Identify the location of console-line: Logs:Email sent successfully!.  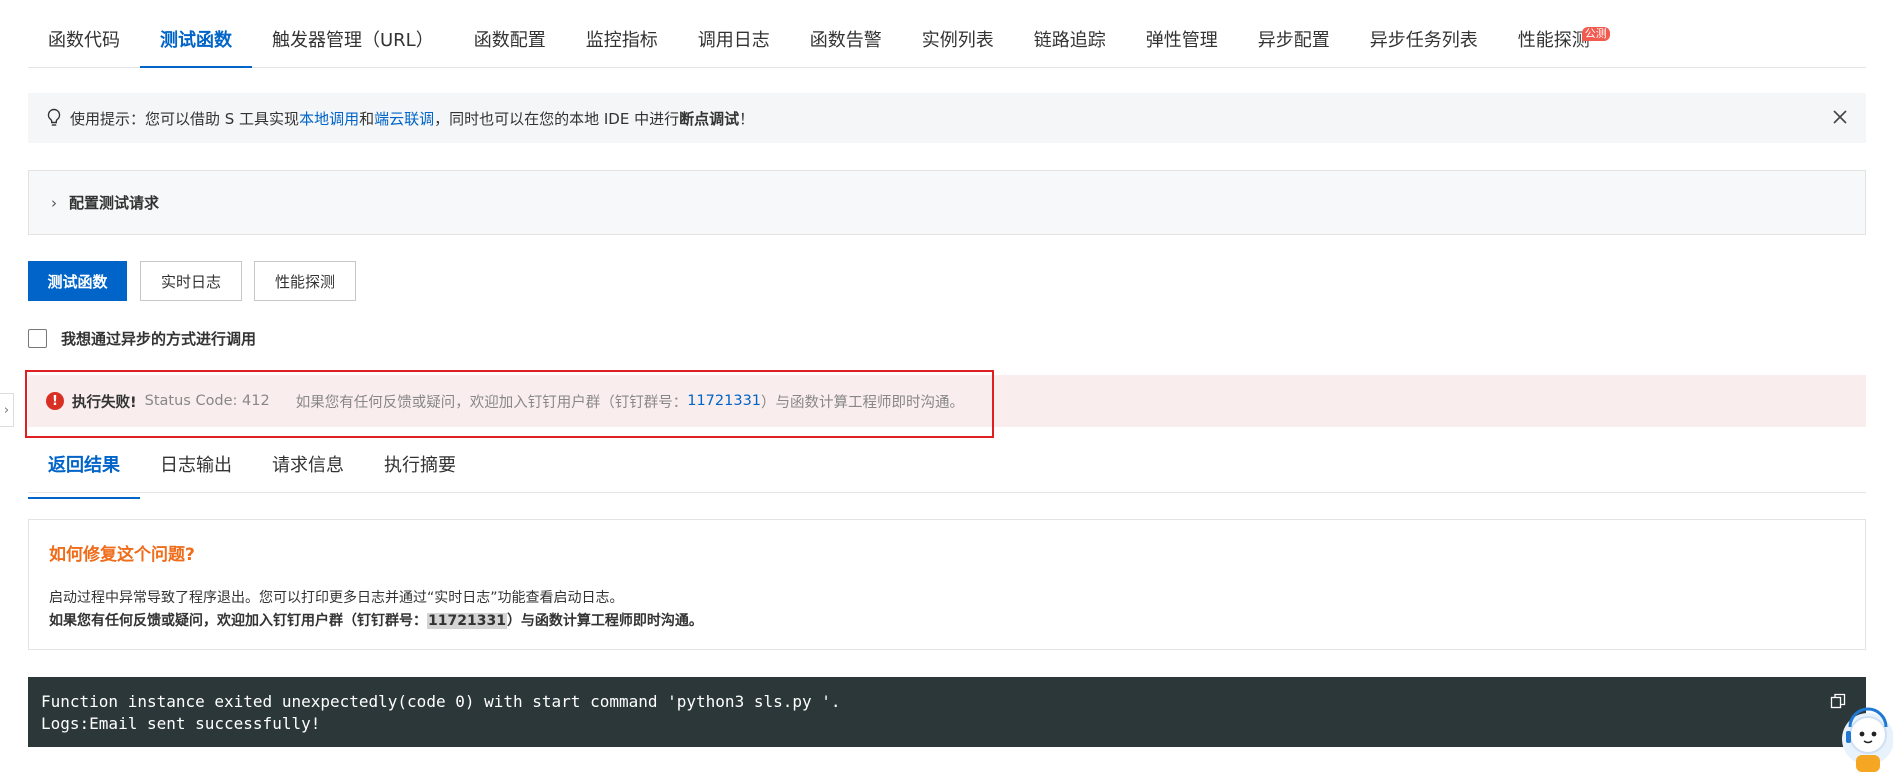
(181, 723).